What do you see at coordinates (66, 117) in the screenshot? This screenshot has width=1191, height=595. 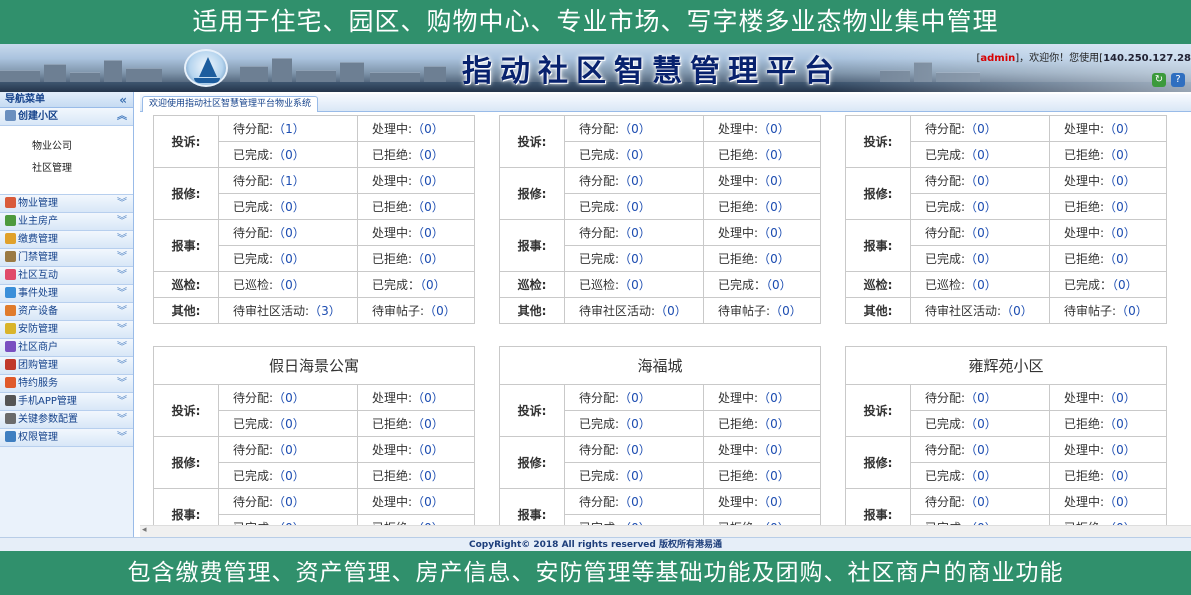 I see `sidebar-group-0: 创建小区 ︽` at bounding box center [66, 117].